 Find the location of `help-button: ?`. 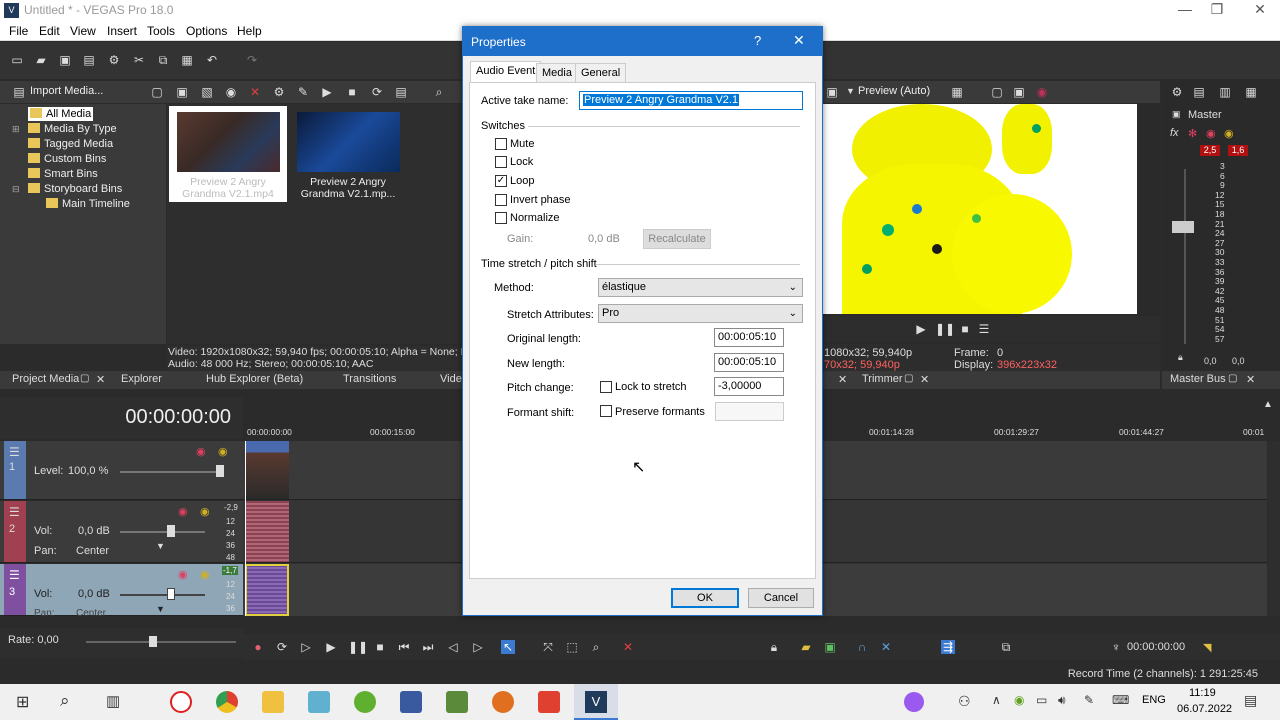

help-button: ? is located at coordinates (757, 40).